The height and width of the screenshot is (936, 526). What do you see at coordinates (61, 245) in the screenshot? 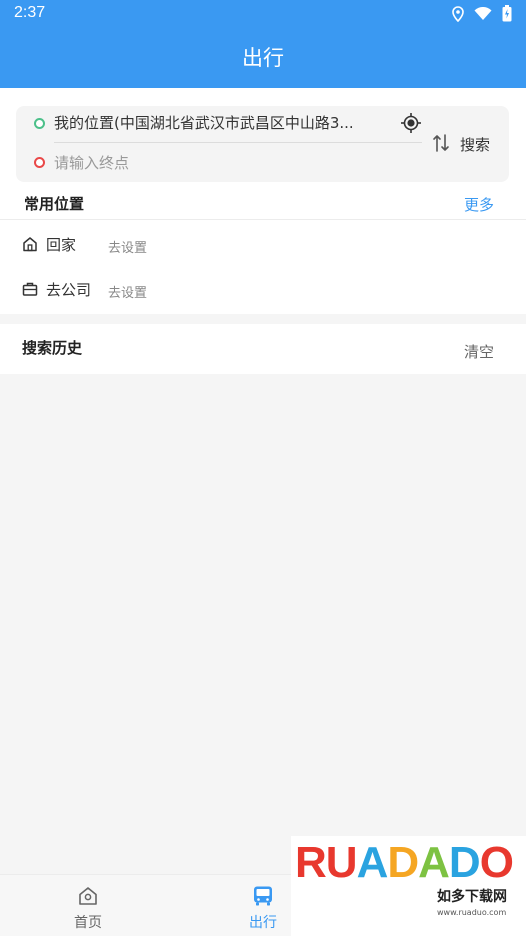
I see `place-label-home: 回家` at bounding box center [61, 245].